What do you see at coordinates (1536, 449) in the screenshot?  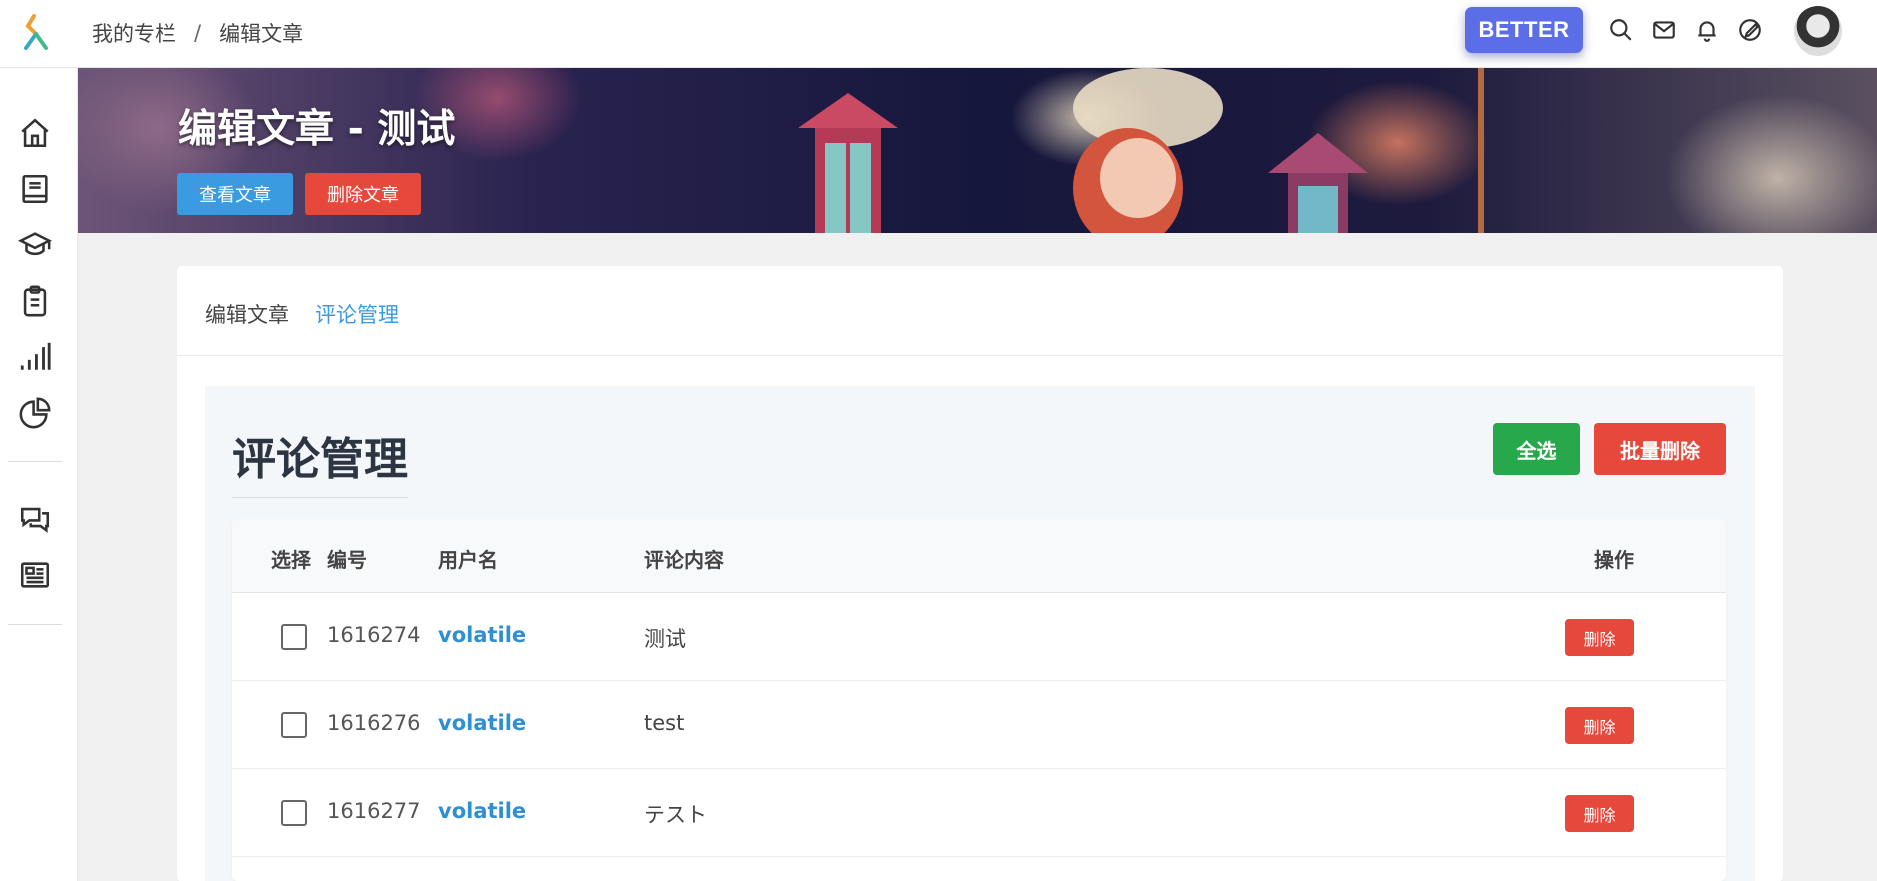 I see `select-all-button: 全选` at bounding box center [1536, 449].